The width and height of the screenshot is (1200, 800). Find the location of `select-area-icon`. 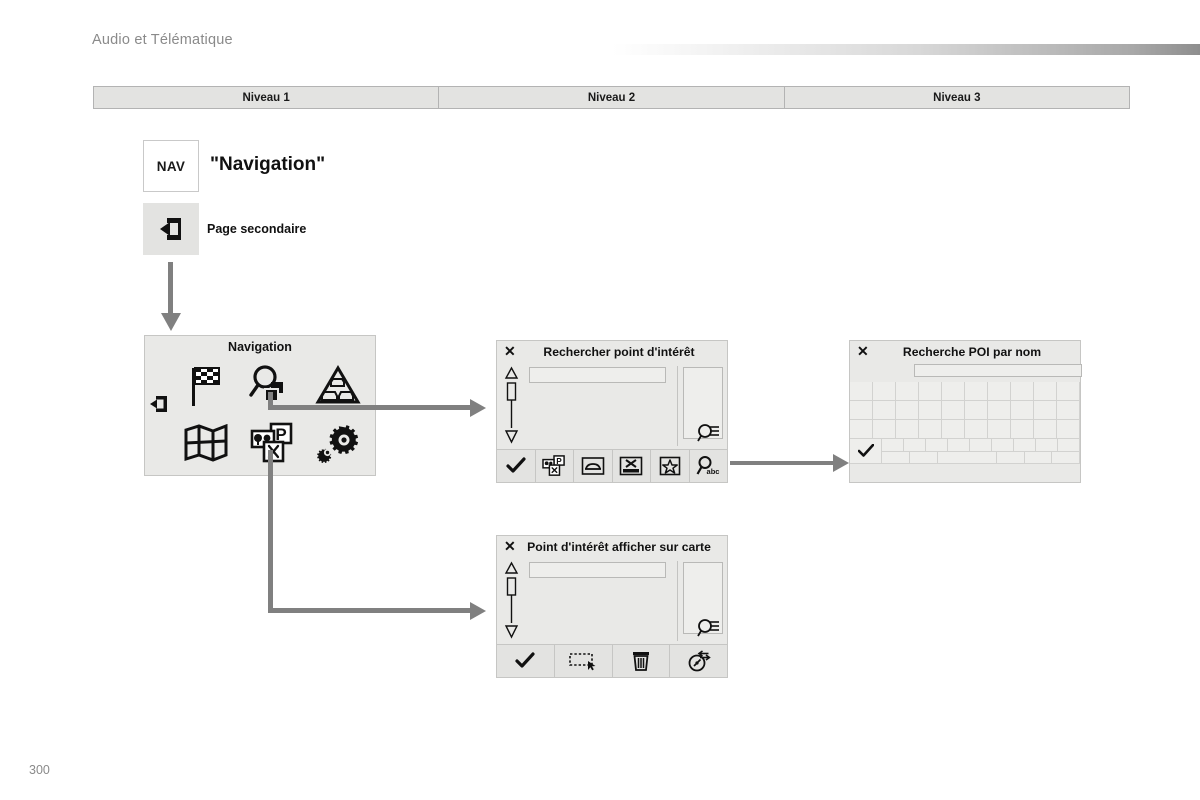

select-area-icon is located at coordinates (584, 661).